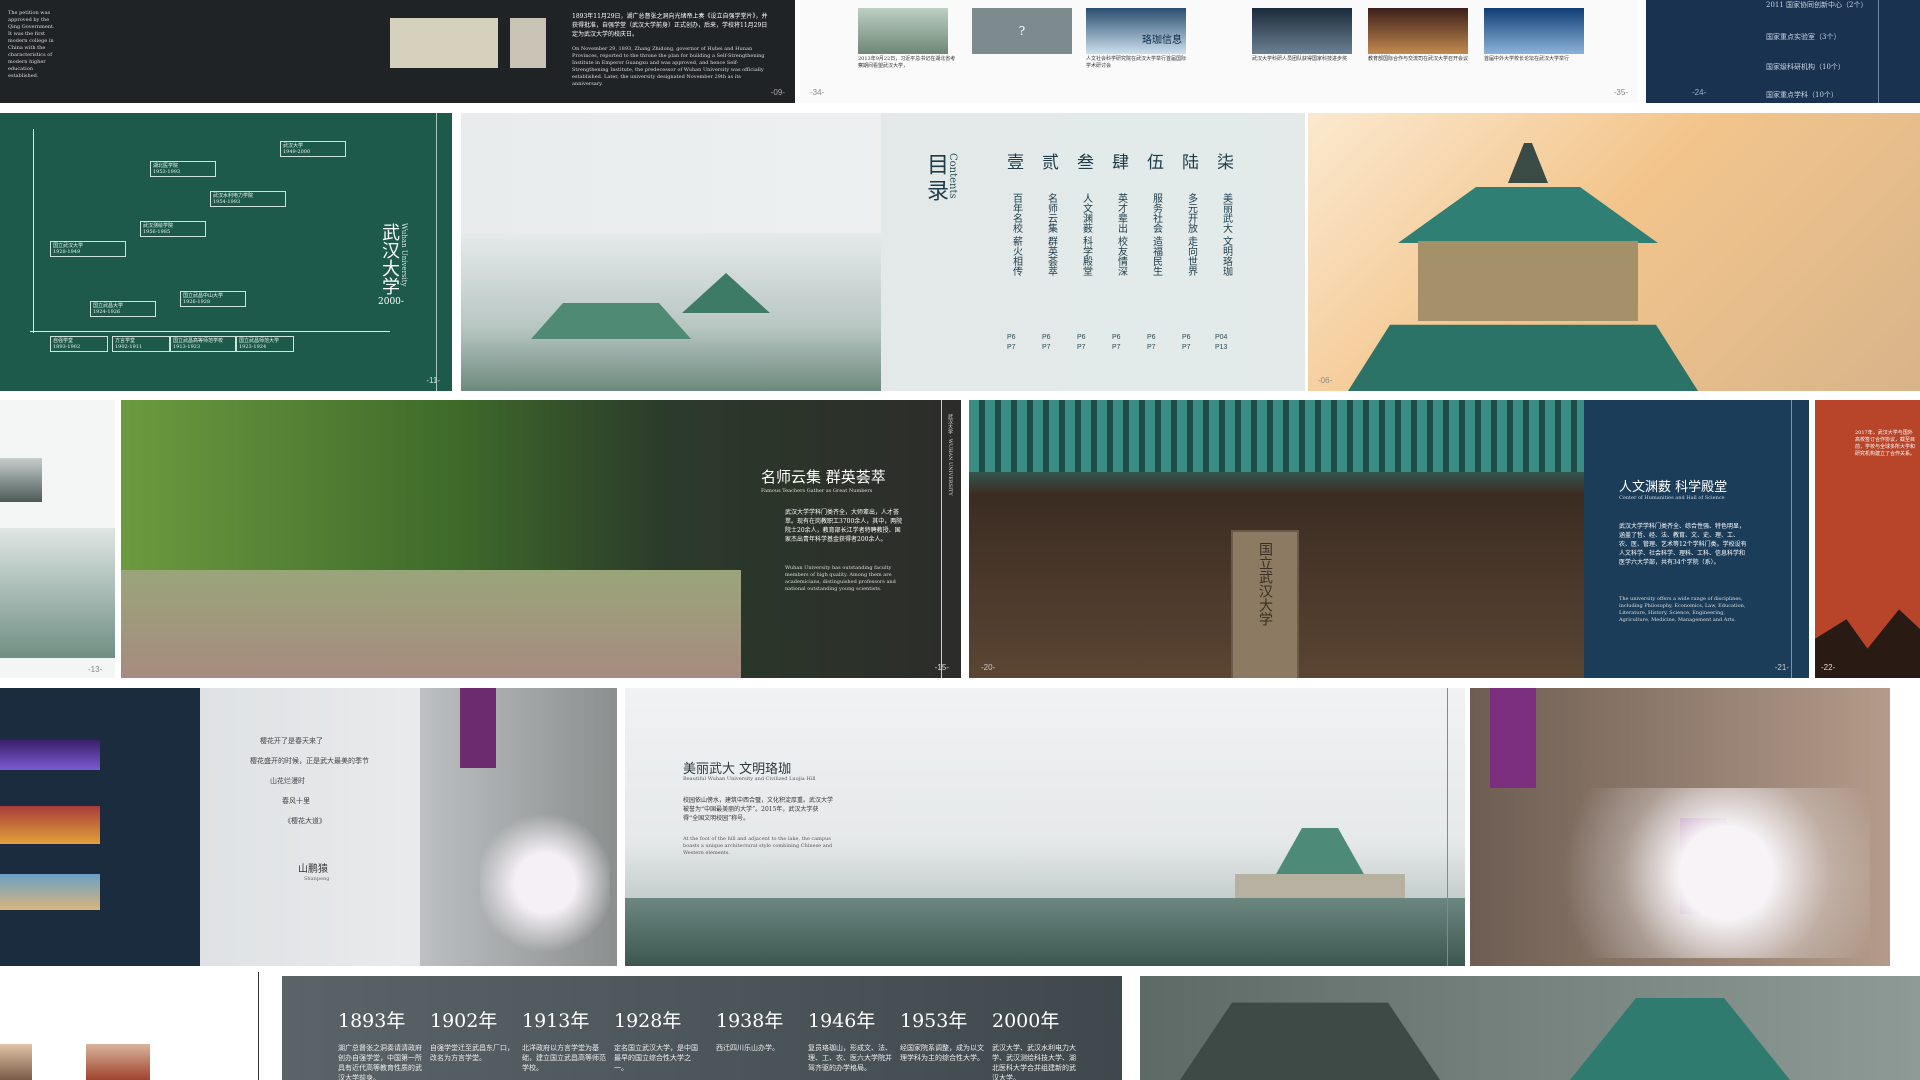  Describe the element at coordinates (941, 667) in the screenshot. I see `page-number-15: -15-` at that location.